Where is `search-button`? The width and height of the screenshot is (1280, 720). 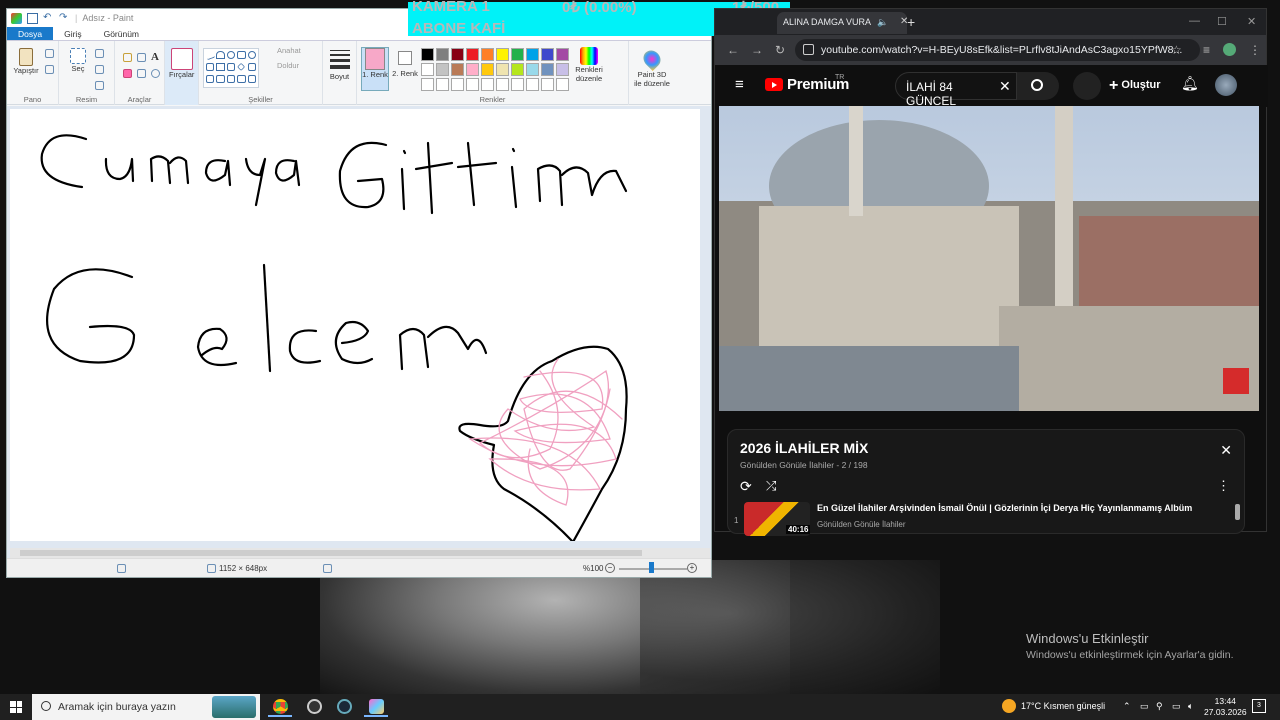
search-button is located at coordinates (1038, 86).